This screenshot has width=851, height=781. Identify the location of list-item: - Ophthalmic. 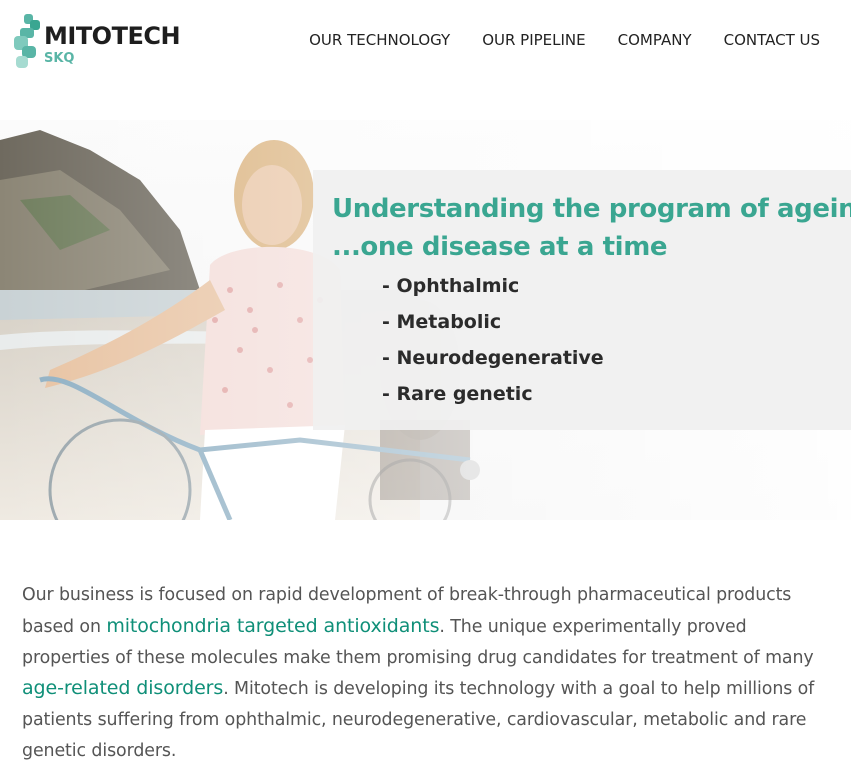
(451, 286).